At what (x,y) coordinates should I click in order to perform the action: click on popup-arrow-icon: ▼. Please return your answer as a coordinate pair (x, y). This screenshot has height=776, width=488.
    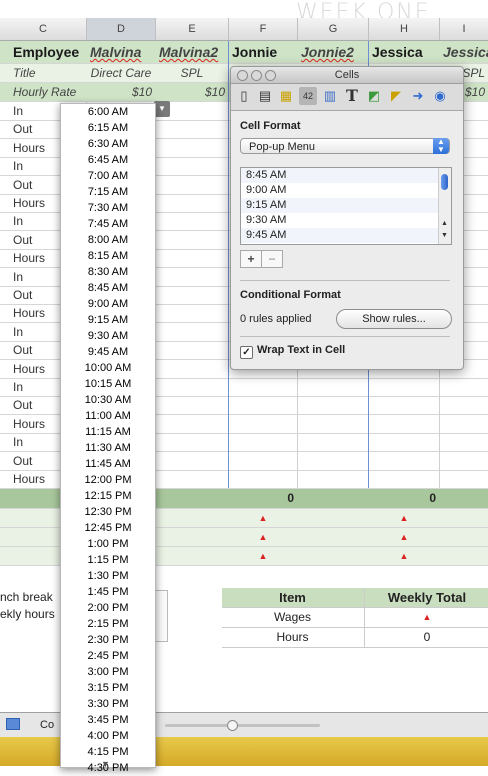
    Looking at the image, I should click on (162, 109).